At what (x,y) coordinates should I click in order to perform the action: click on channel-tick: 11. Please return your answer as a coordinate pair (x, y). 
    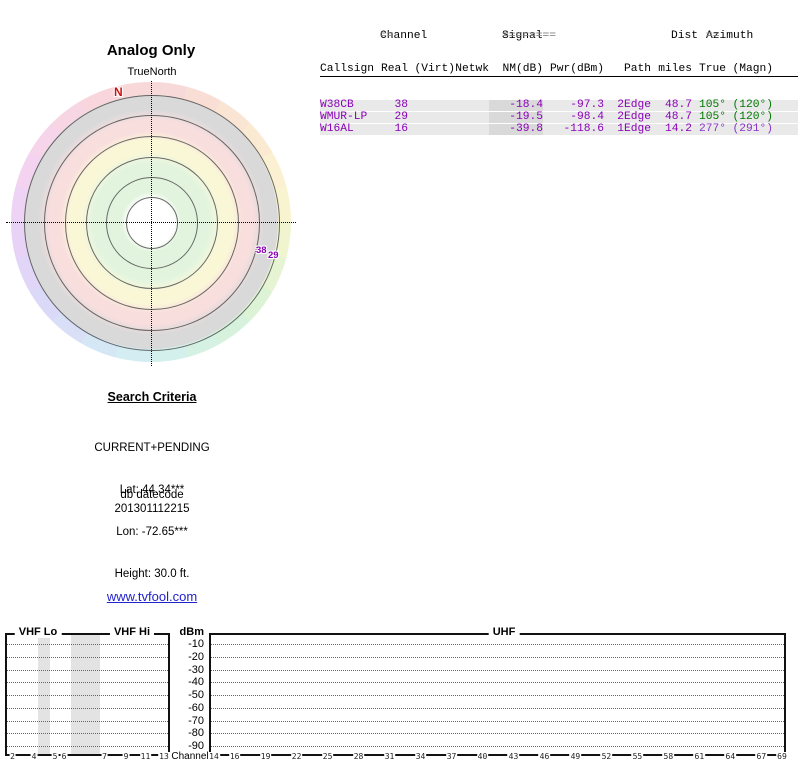
    Looking at the image, I should click on (145, 756).